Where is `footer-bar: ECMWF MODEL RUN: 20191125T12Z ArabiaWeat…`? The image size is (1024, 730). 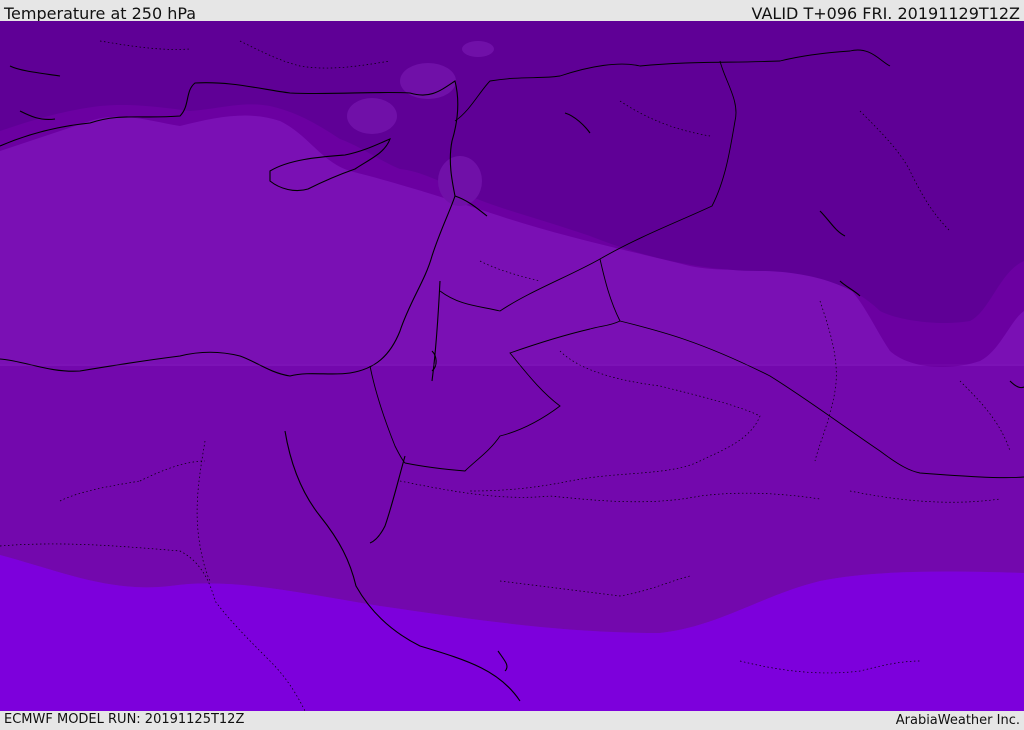
footer-bar: ECMWF MODEL RUN: 20191125T12Z ArabiaWeat… is located at coordinates (512, 720).